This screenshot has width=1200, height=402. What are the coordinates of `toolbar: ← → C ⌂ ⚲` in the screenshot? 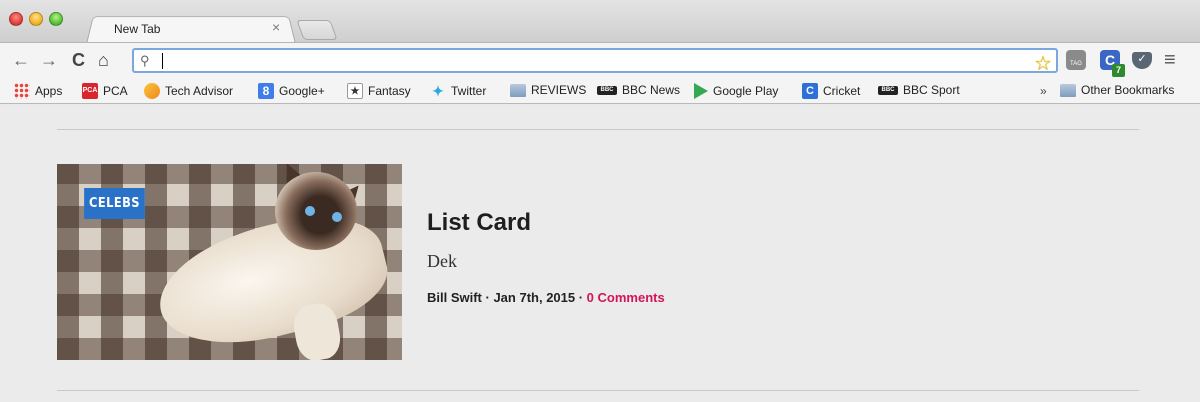 It's located at (600, 60).